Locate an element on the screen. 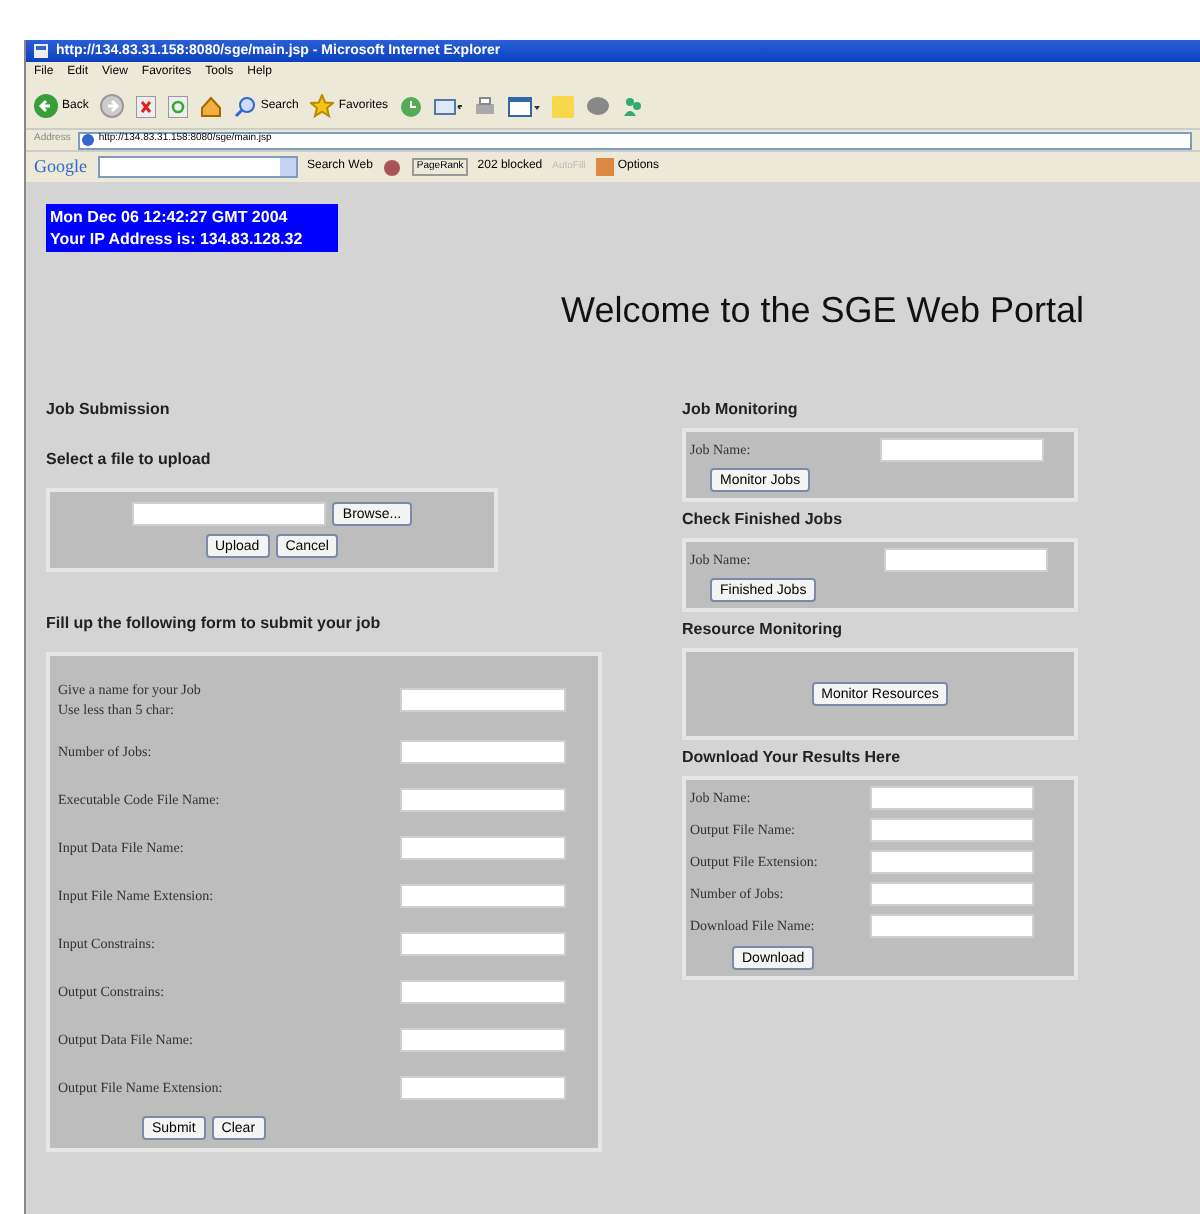 The image size is (1200, 1214). page-heading: Welcome to the SGE Web Portal is located at coordinates (822, 311).